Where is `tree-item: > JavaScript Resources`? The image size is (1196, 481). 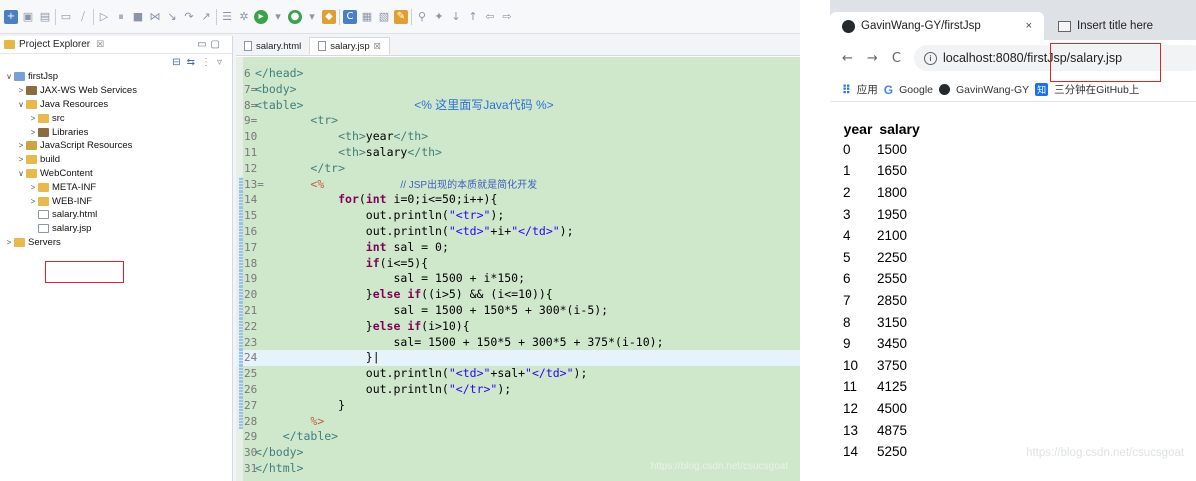
tree-item: > JavaScript Resources is located at coordinates (116, 146).